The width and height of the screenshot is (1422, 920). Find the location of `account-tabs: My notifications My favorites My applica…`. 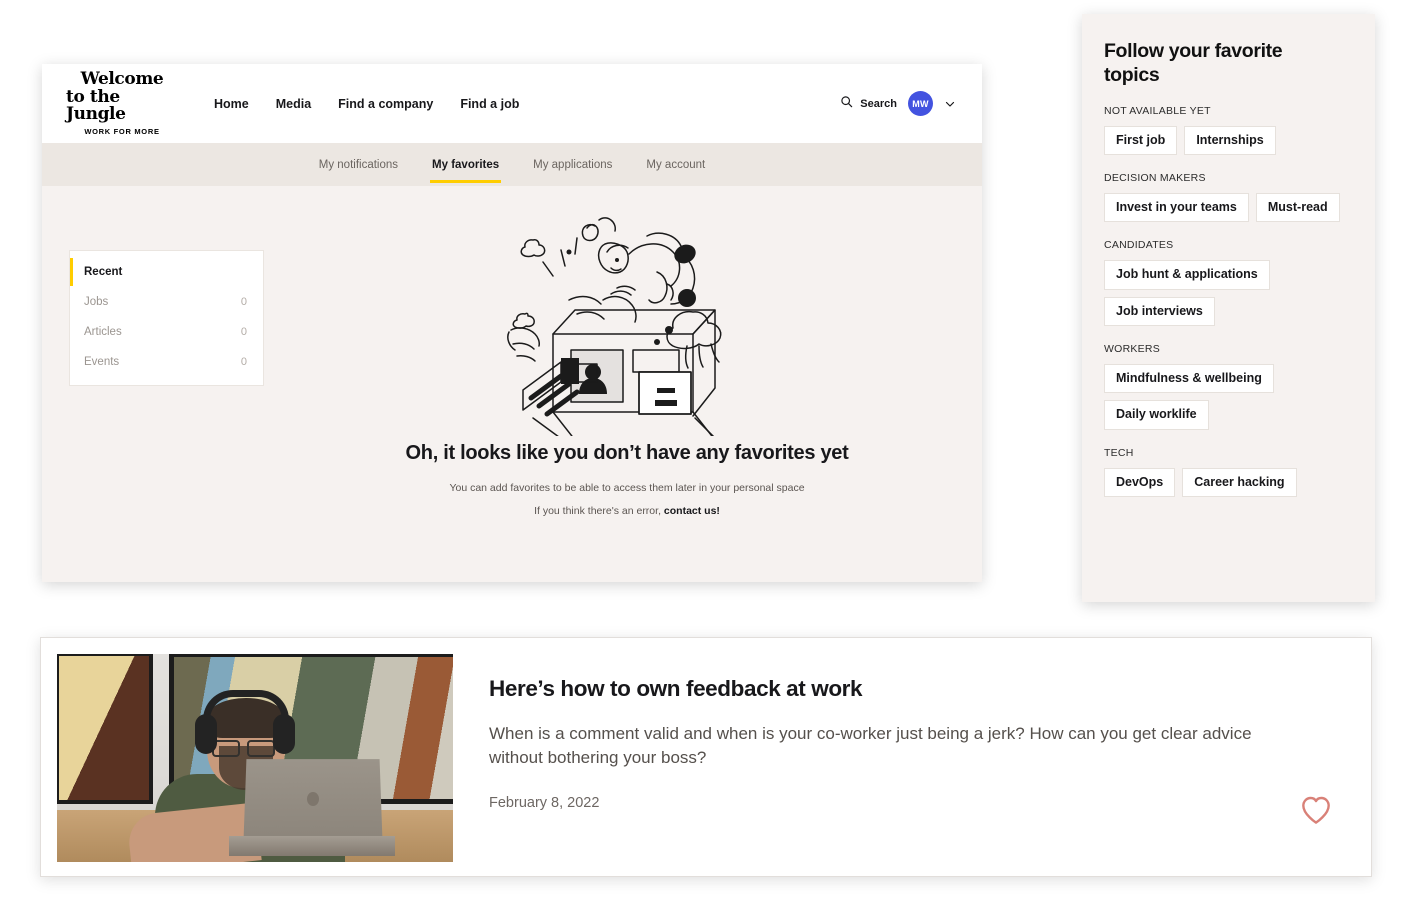

account-tabs: My notifications My favorites My applica… is located at coordinates (512, 164).